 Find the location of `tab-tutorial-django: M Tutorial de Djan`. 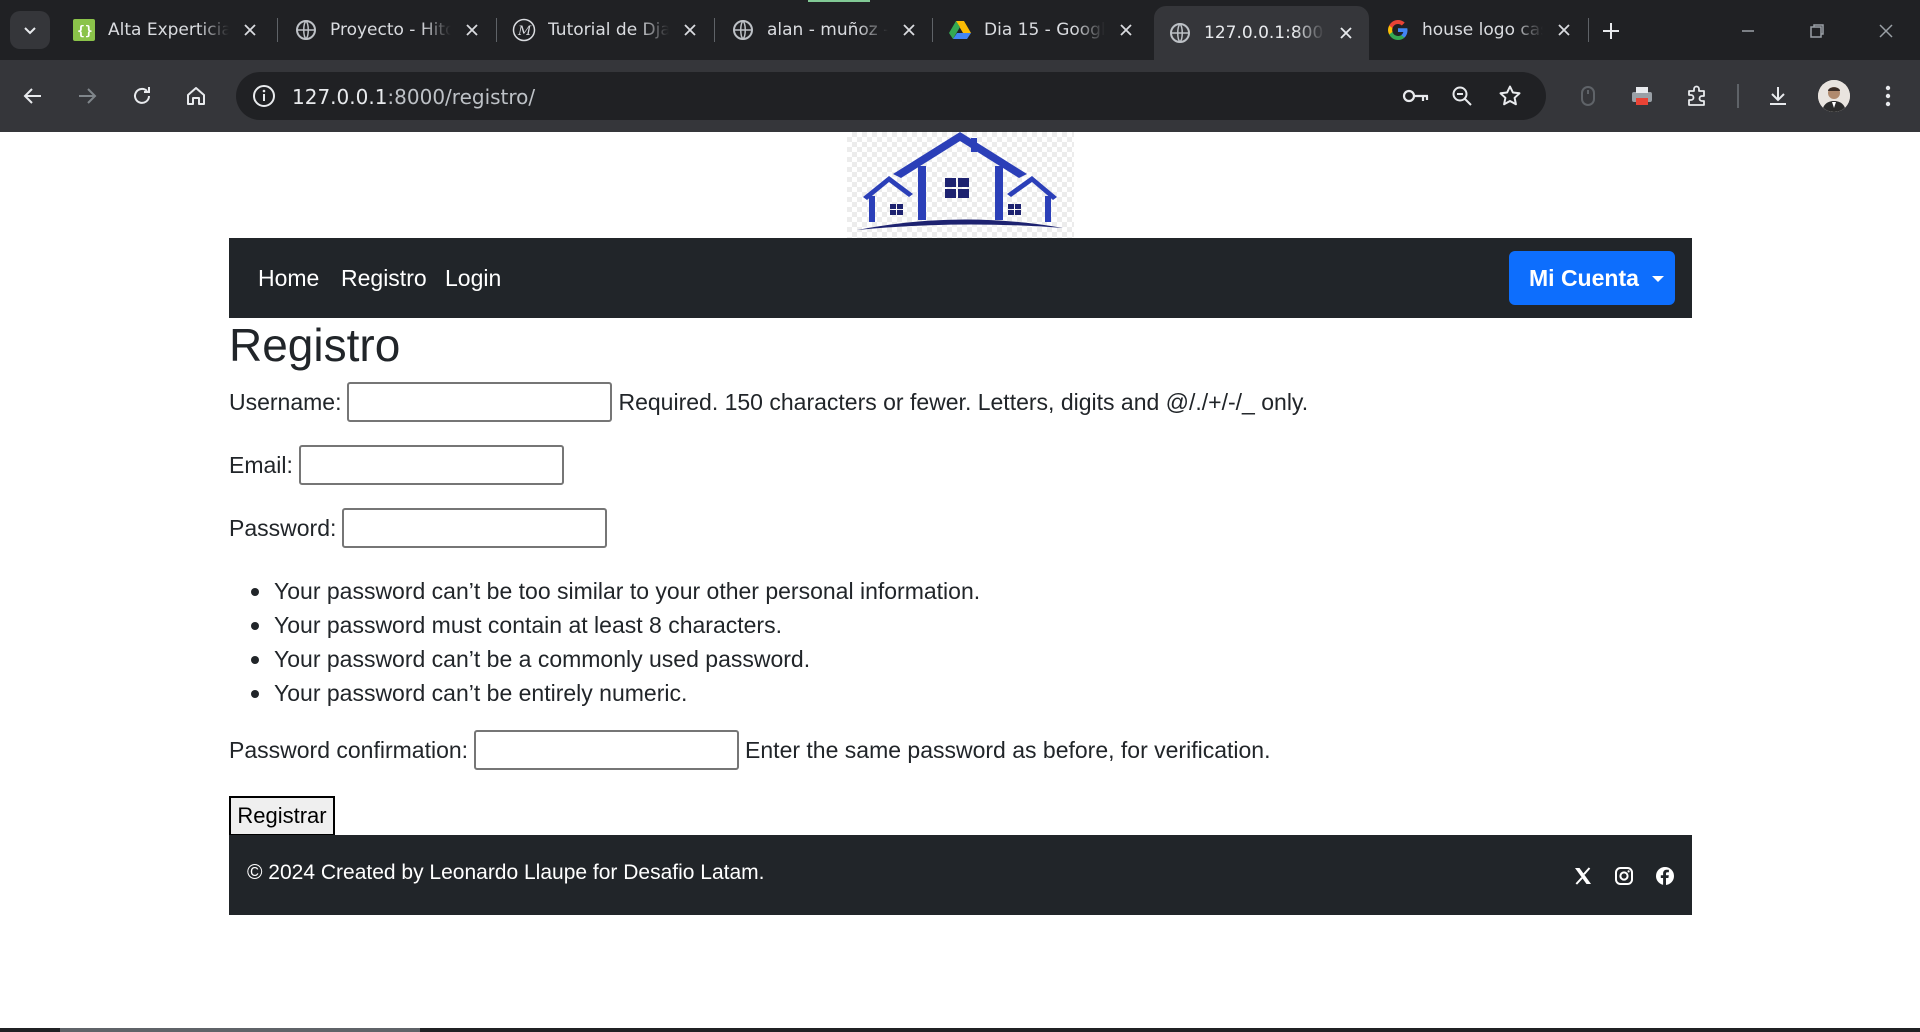

tab-tutorial-django: M Tutorial de Djan is located at coordinates (605, 30).